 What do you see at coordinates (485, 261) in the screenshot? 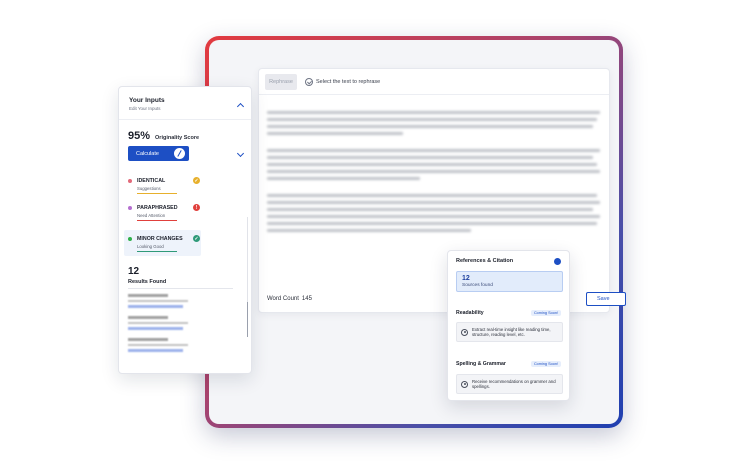
I see `references-title: References & Citation` at bounding box center [485, 261].